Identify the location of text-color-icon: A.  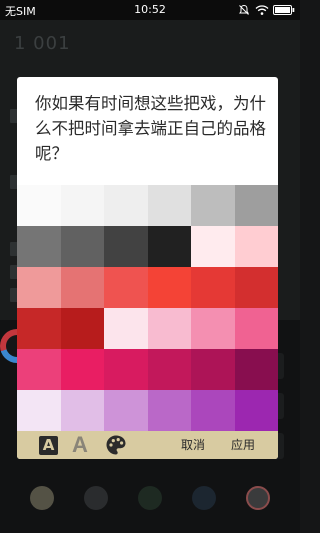
(48, 445).